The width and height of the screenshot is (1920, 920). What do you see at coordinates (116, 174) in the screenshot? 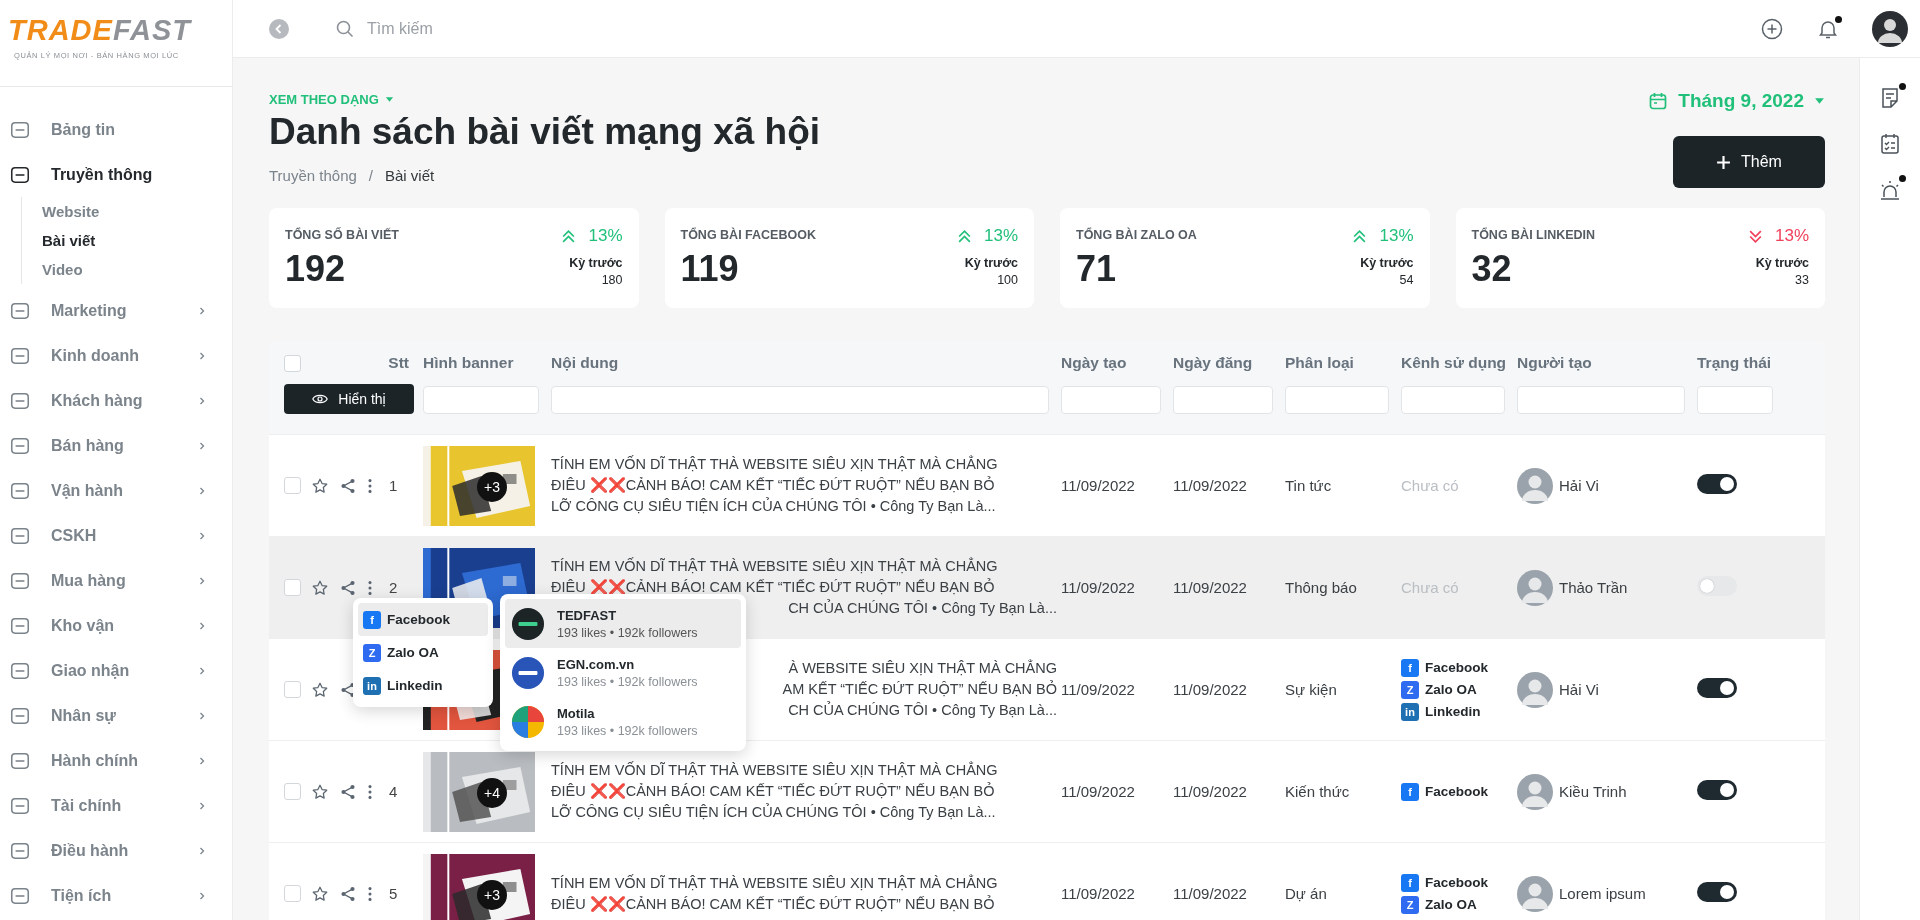
I see `sidebar-item: Truyền thông` at bounding box center [116, 174].